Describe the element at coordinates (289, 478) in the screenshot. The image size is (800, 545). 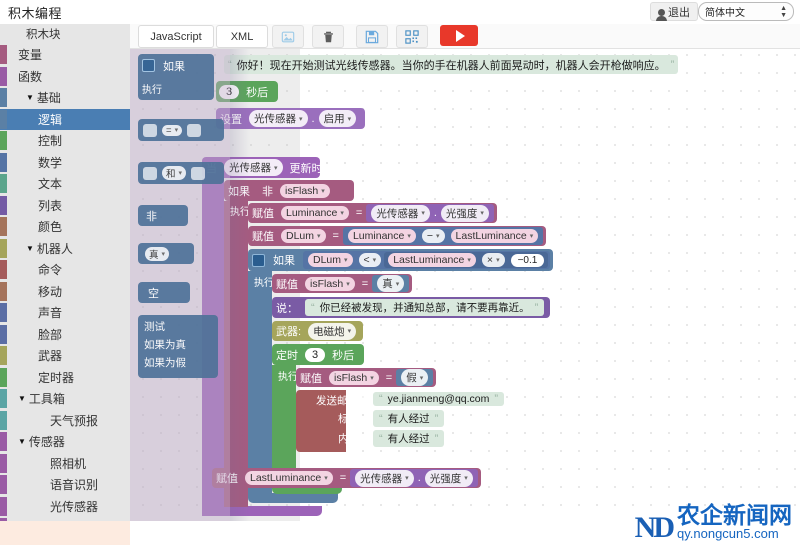
I see `lastluminance-var-field: LastLuminance ▾` at that location.